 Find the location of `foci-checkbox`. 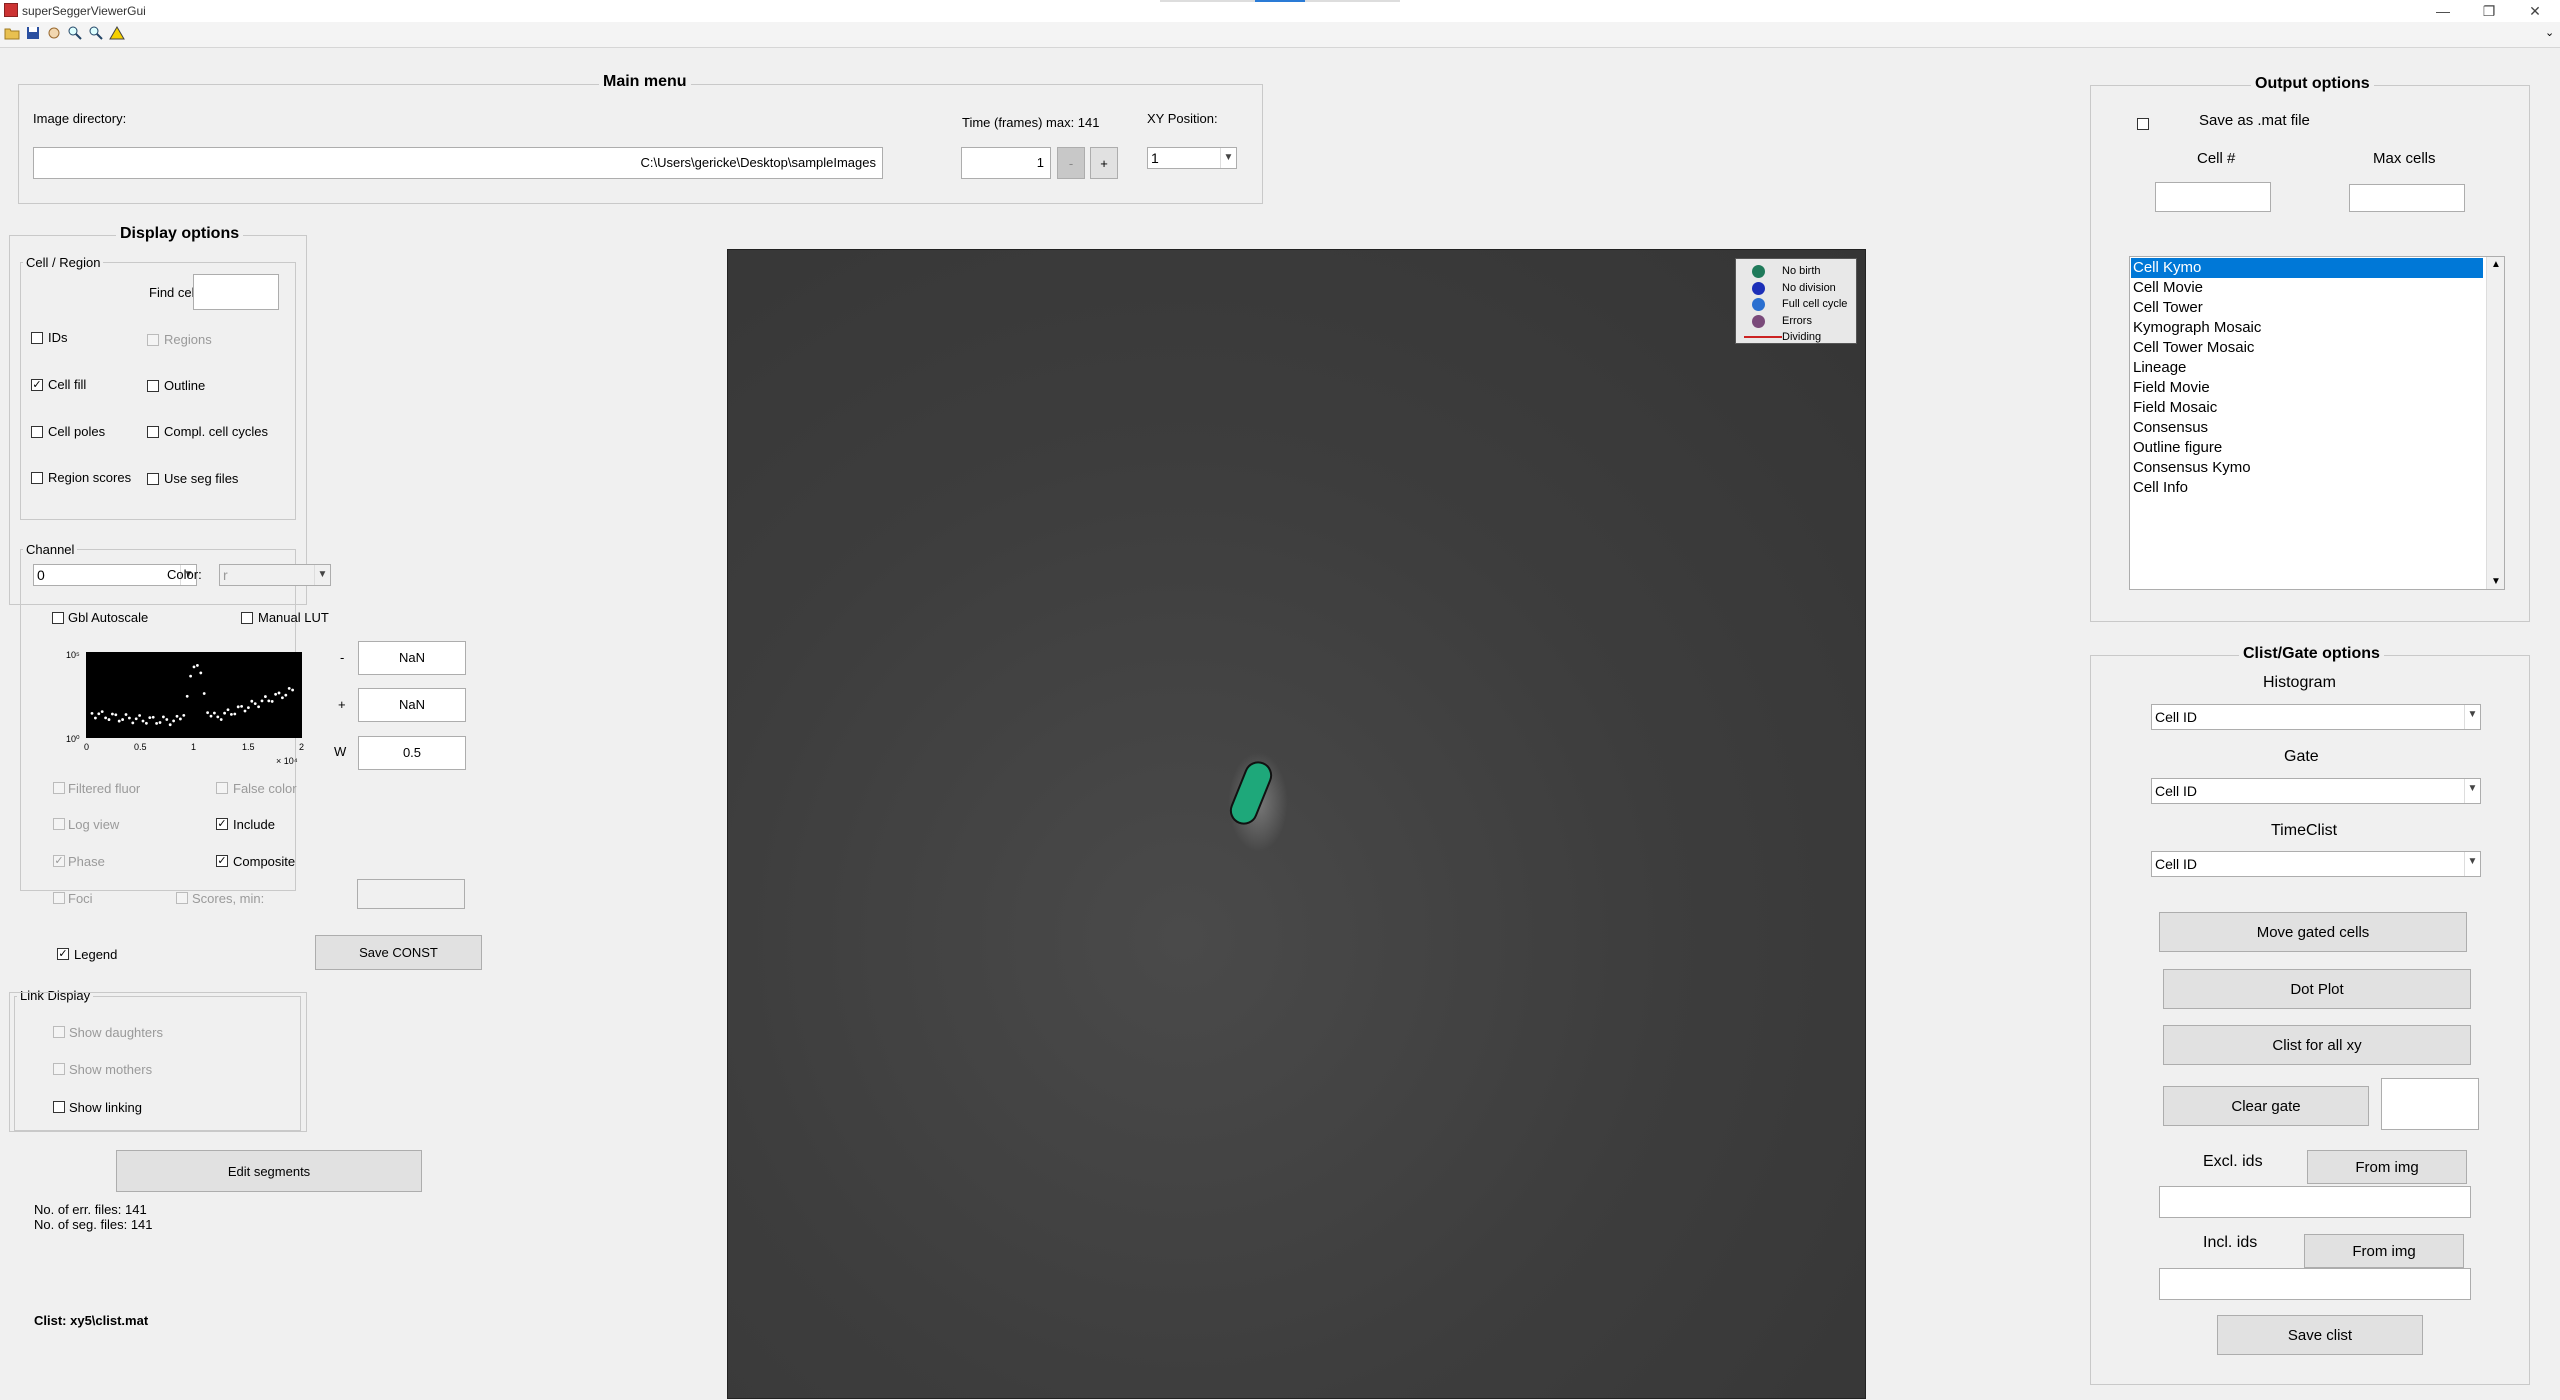

foci-checkbox is located at coordinates (59, 898).